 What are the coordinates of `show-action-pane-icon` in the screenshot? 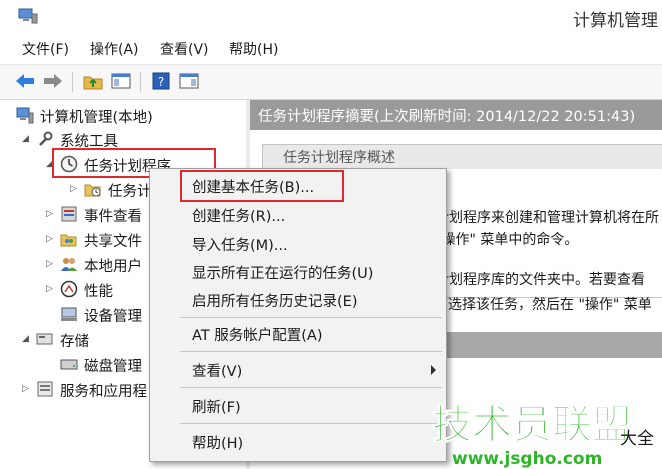 It's located at (189, 81).